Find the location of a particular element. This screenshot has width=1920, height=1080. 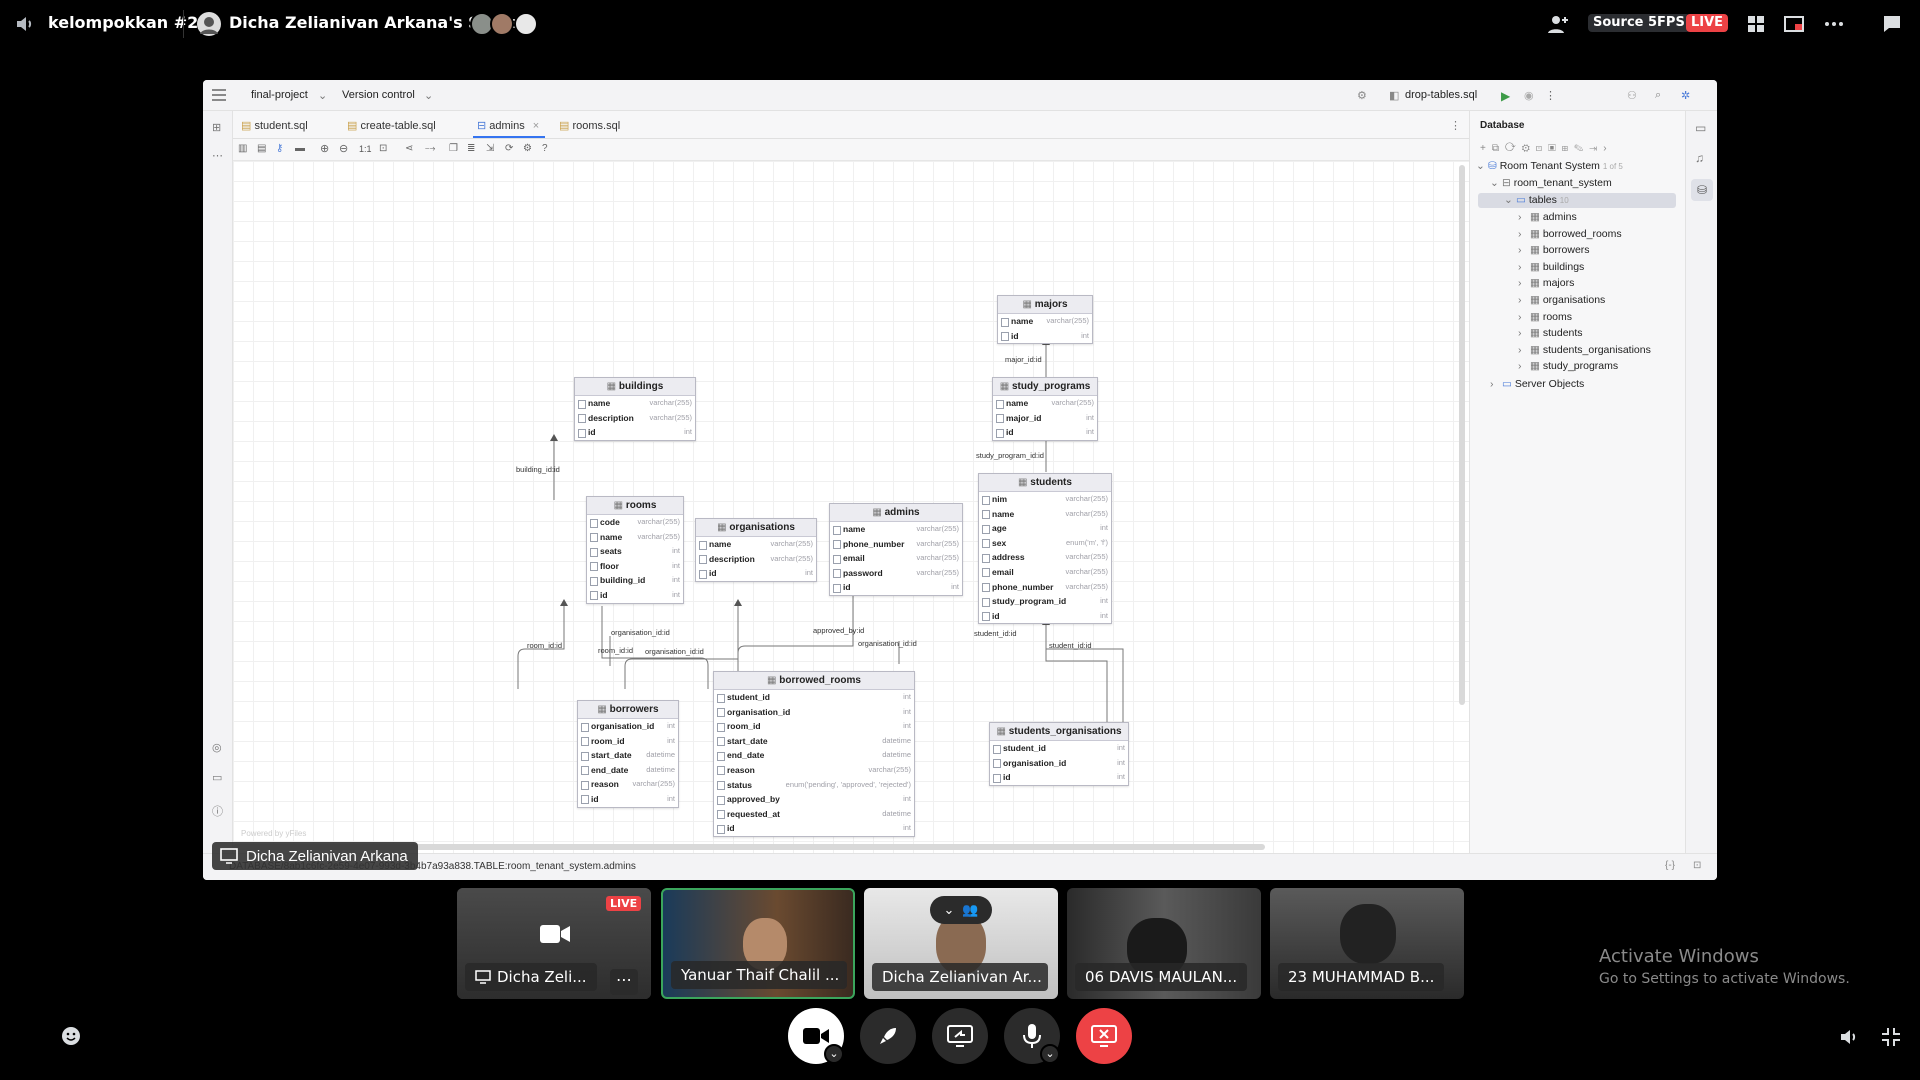

comment-icon: ▬ is located at coordinates (300, 148).